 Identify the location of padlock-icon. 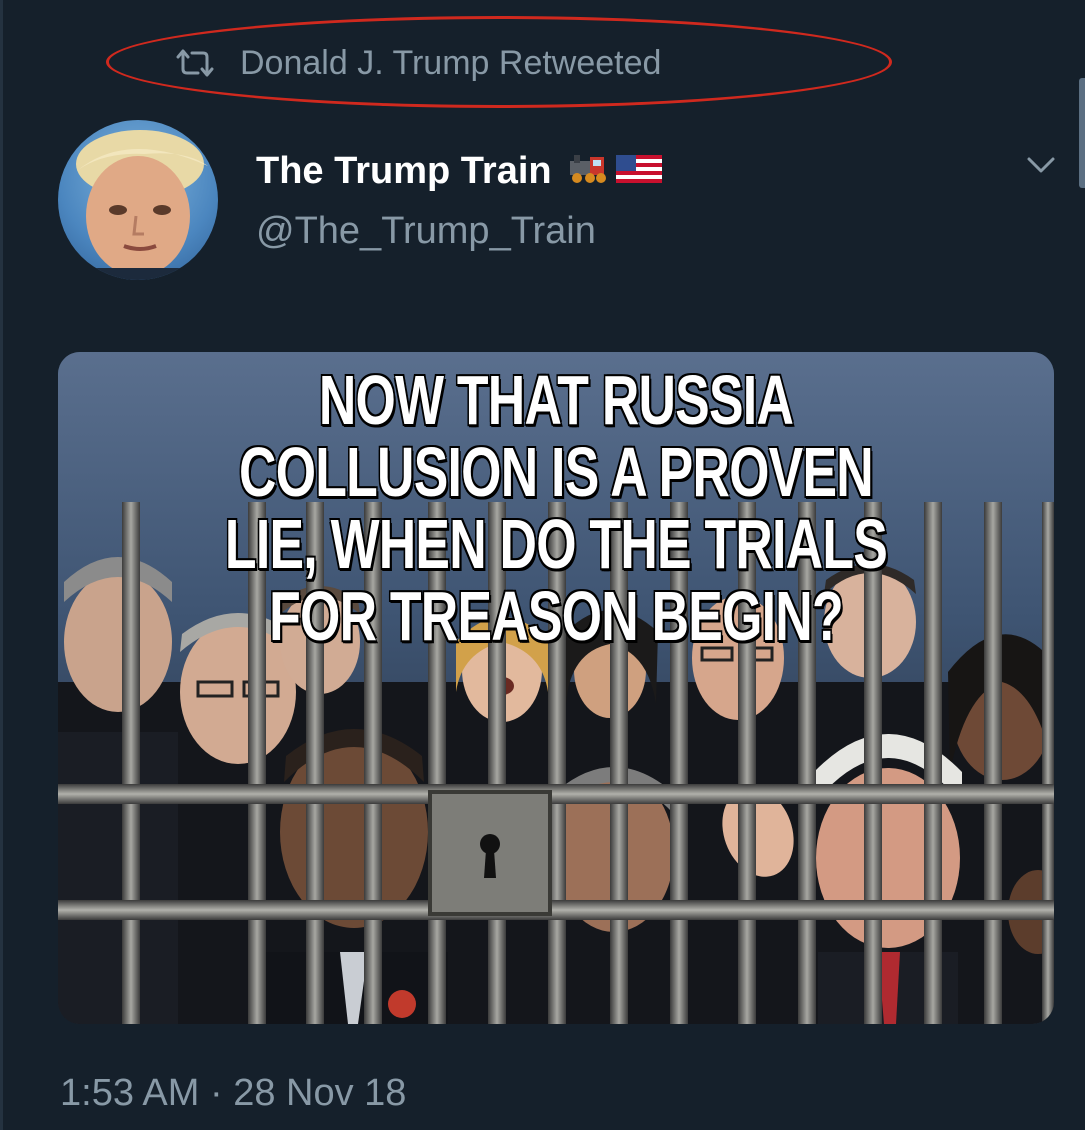
(490, 853).